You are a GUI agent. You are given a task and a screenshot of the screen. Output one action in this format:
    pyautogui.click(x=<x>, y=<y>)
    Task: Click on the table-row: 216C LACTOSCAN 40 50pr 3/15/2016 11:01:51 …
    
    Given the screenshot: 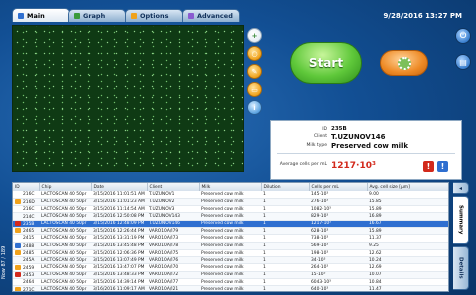 What is the action you would take?
    pyautogui.click(x=230, y=195)
    